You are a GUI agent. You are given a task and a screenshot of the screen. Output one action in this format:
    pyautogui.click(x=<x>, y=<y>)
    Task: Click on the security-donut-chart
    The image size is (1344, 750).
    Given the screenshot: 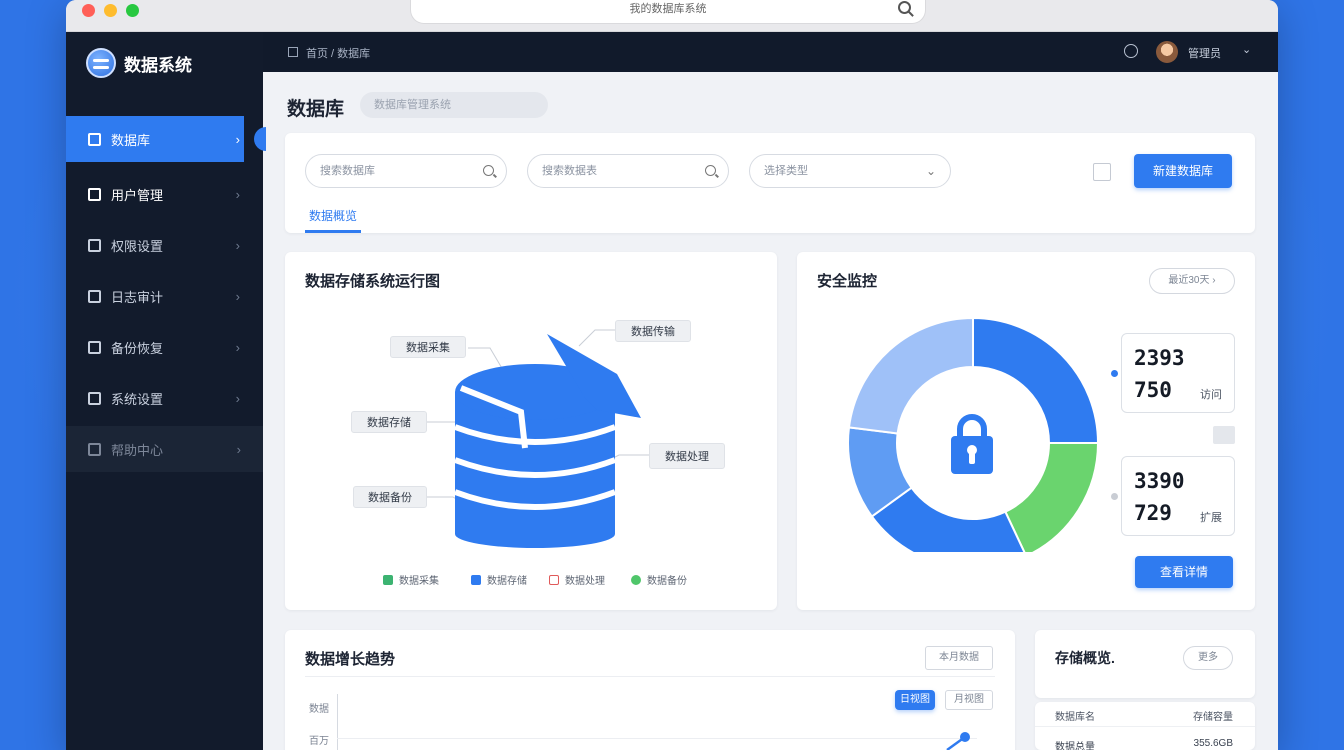 What is the action you would take?
    pyautogui.click(x=972, y=434)
    